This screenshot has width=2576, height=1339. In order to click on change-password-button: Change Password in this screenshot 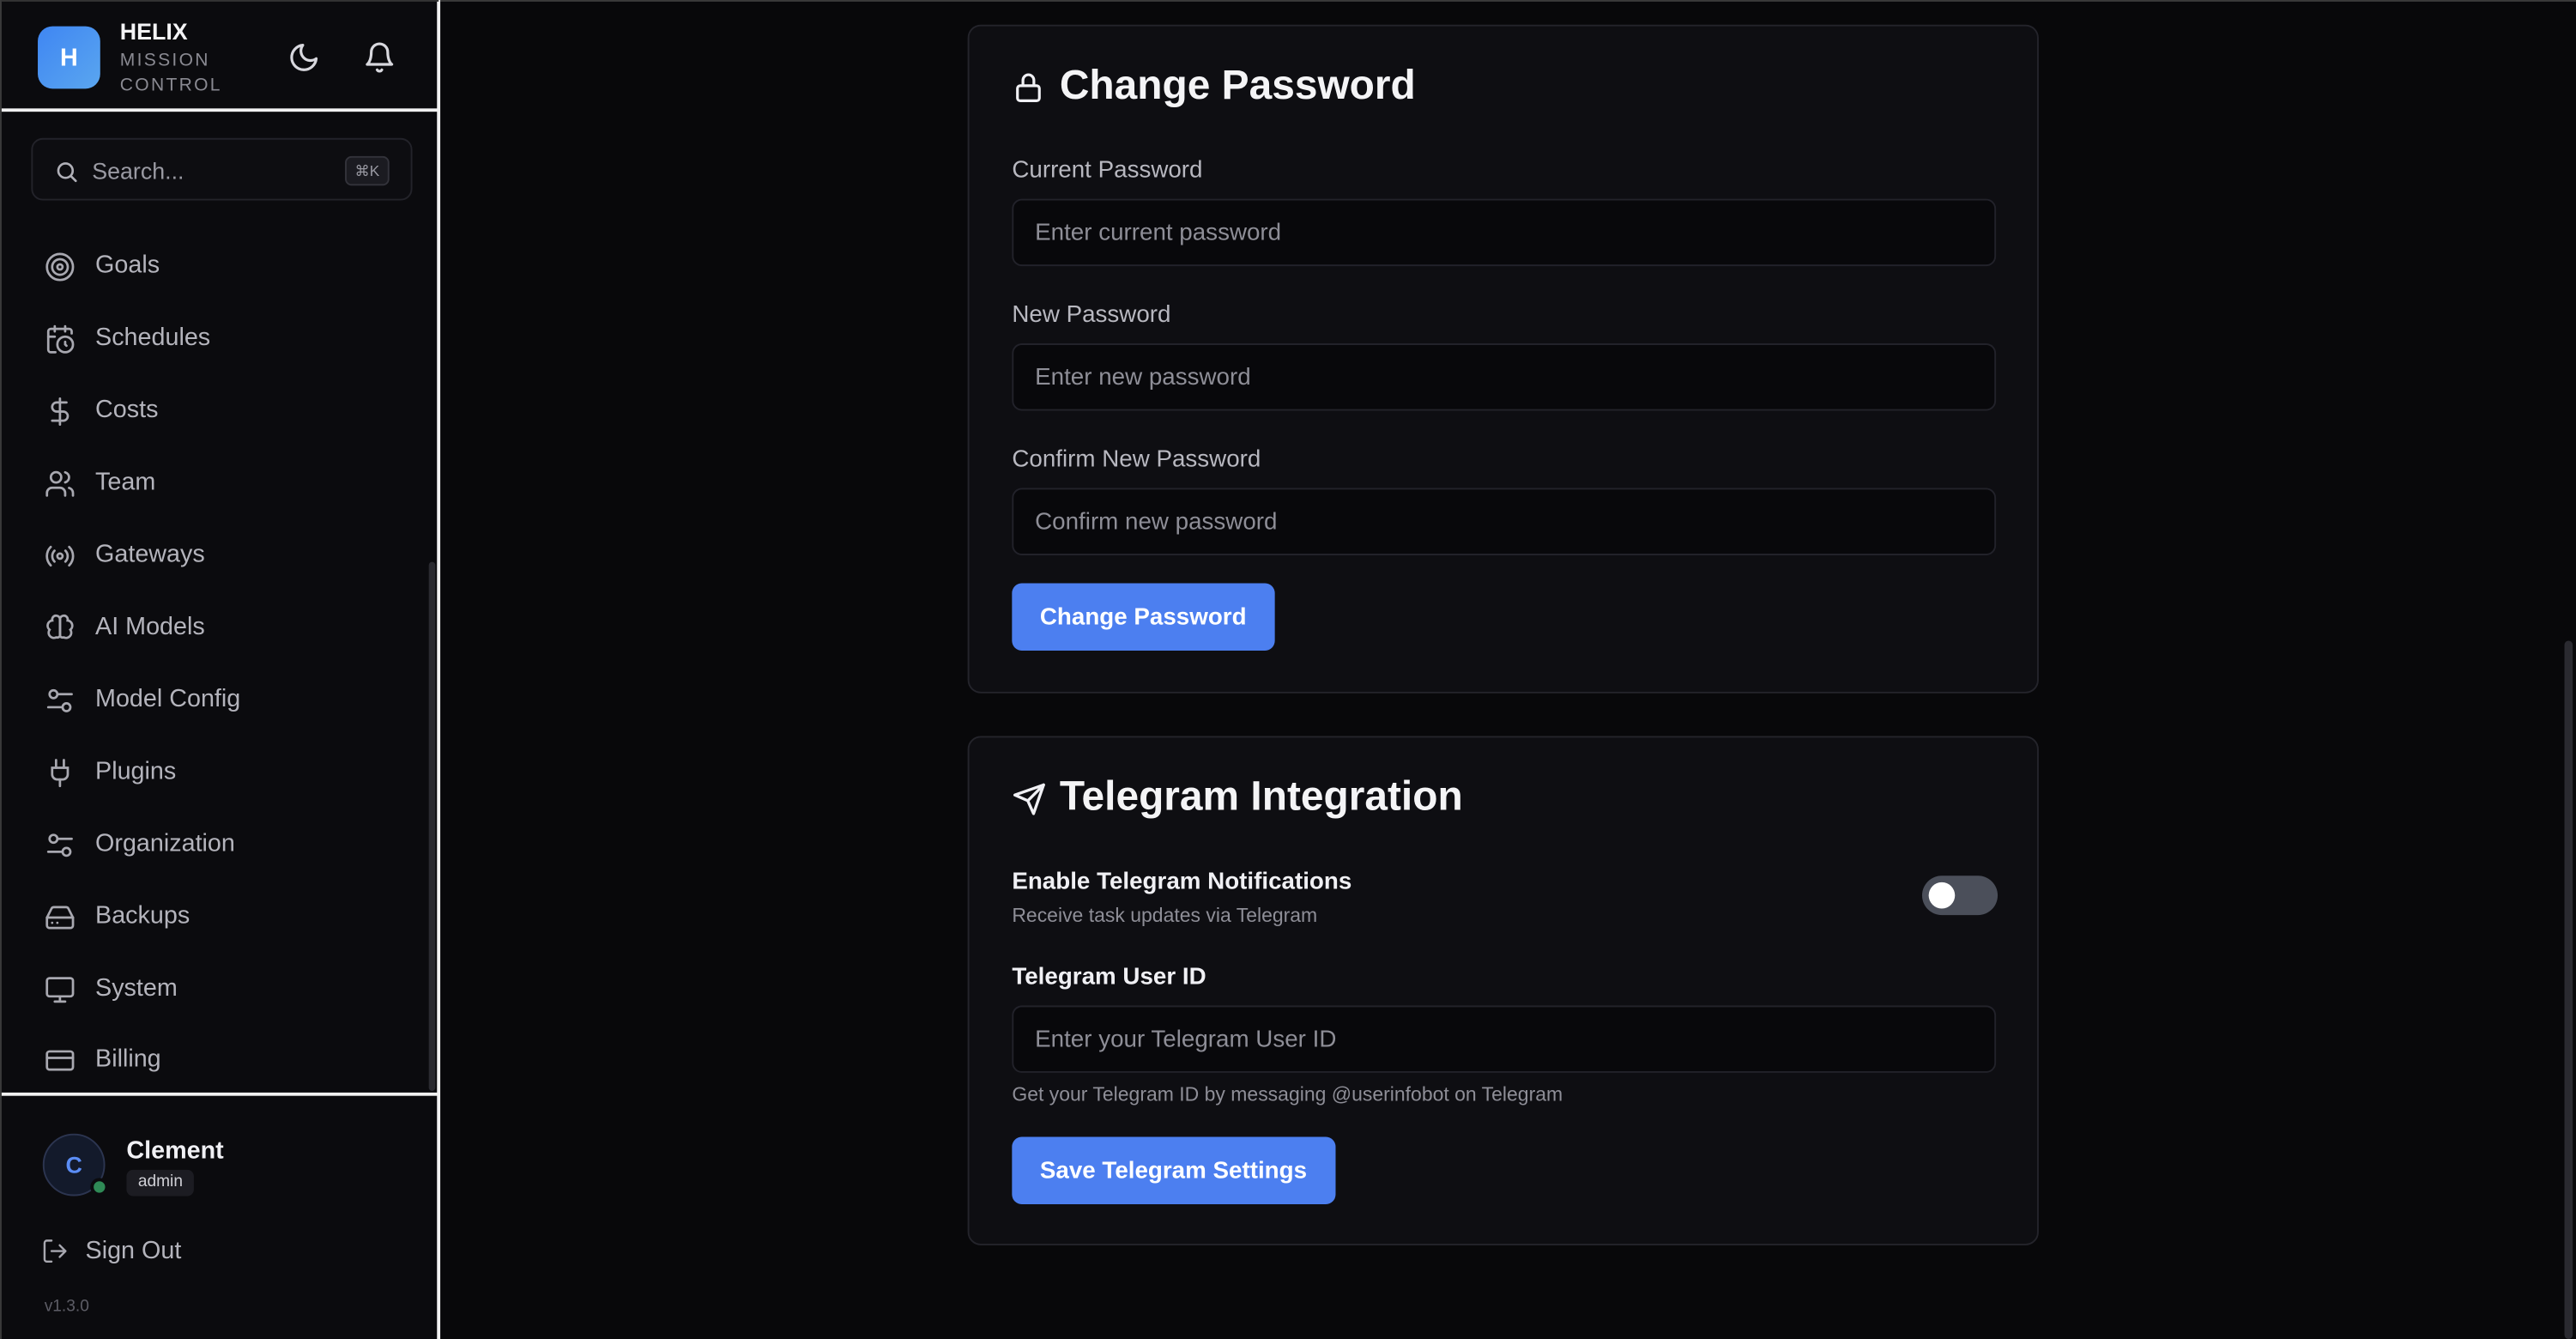, I will do `click(1143, 617)`.